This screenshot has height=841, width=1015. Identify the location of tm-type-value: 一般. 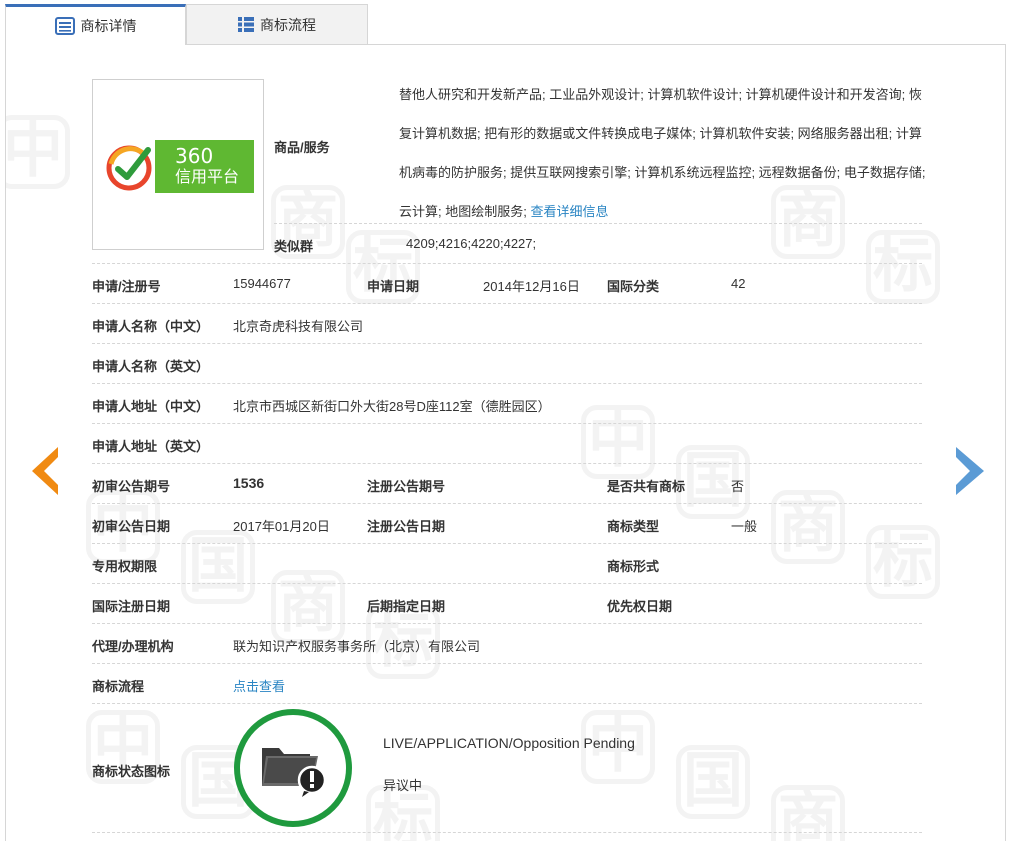
(744, 526).